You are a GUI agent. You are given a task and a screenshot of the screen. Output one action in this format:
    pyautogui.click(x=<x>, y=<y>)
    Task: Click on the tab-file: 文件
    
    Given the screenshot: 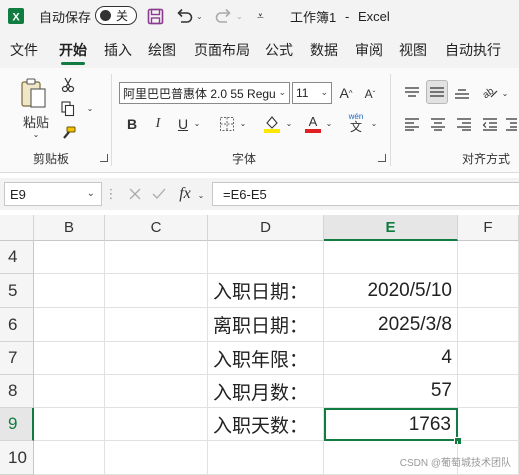 What is the action you would take?
    pyautogui.click(x=24, y=50)
    